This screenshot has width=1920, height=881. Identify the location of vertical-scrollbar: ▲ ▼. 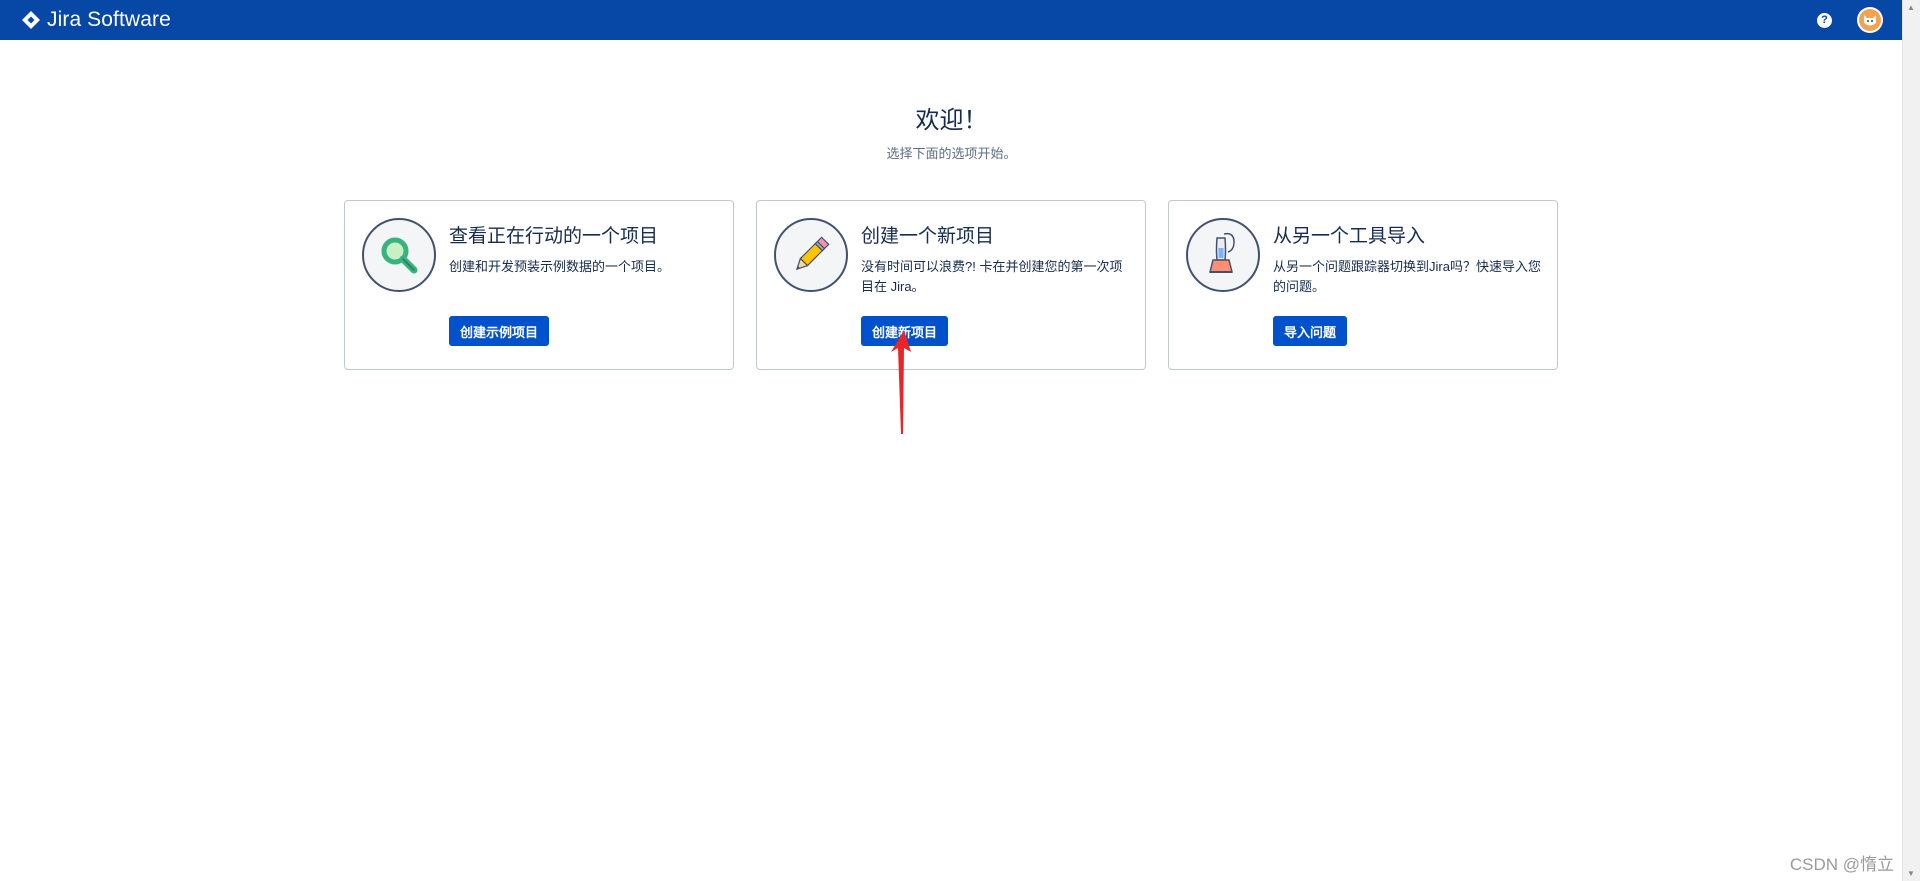
(1911, 440).